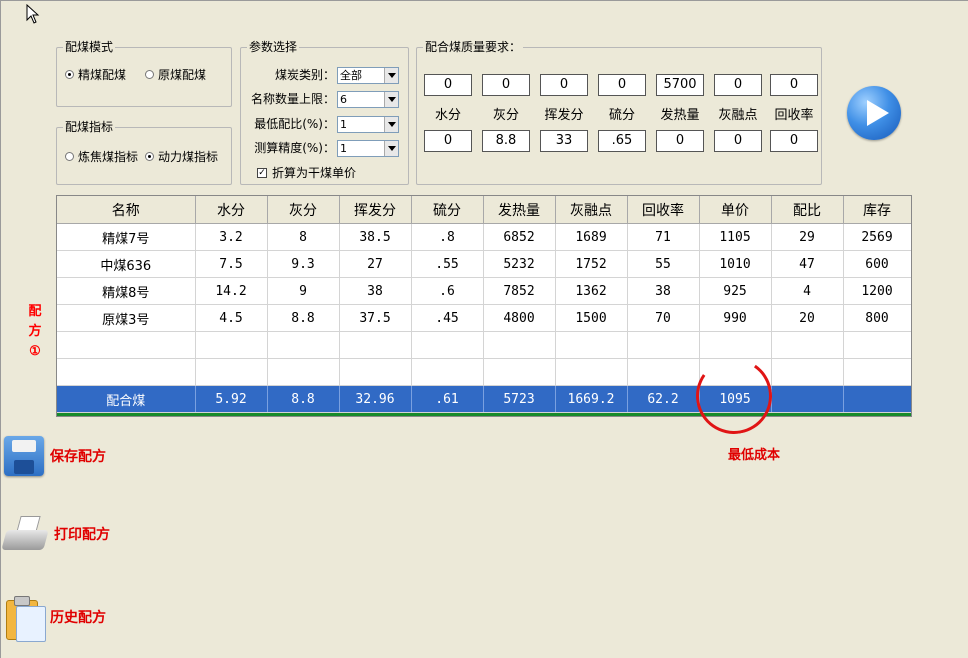 The width and height of the screenshot is (968, 658). Describe the element at coordinates (519, 291) in the screenshot. I see `table-cell: 7852` at that location.